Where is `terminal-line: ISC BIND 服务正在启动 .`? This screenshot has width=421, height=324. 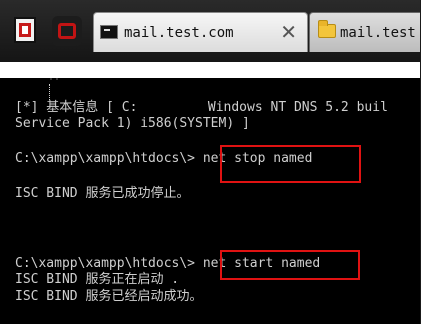
terminal-line: ISC BIND 服务正在启动 . is located at coordinates (97, 279).